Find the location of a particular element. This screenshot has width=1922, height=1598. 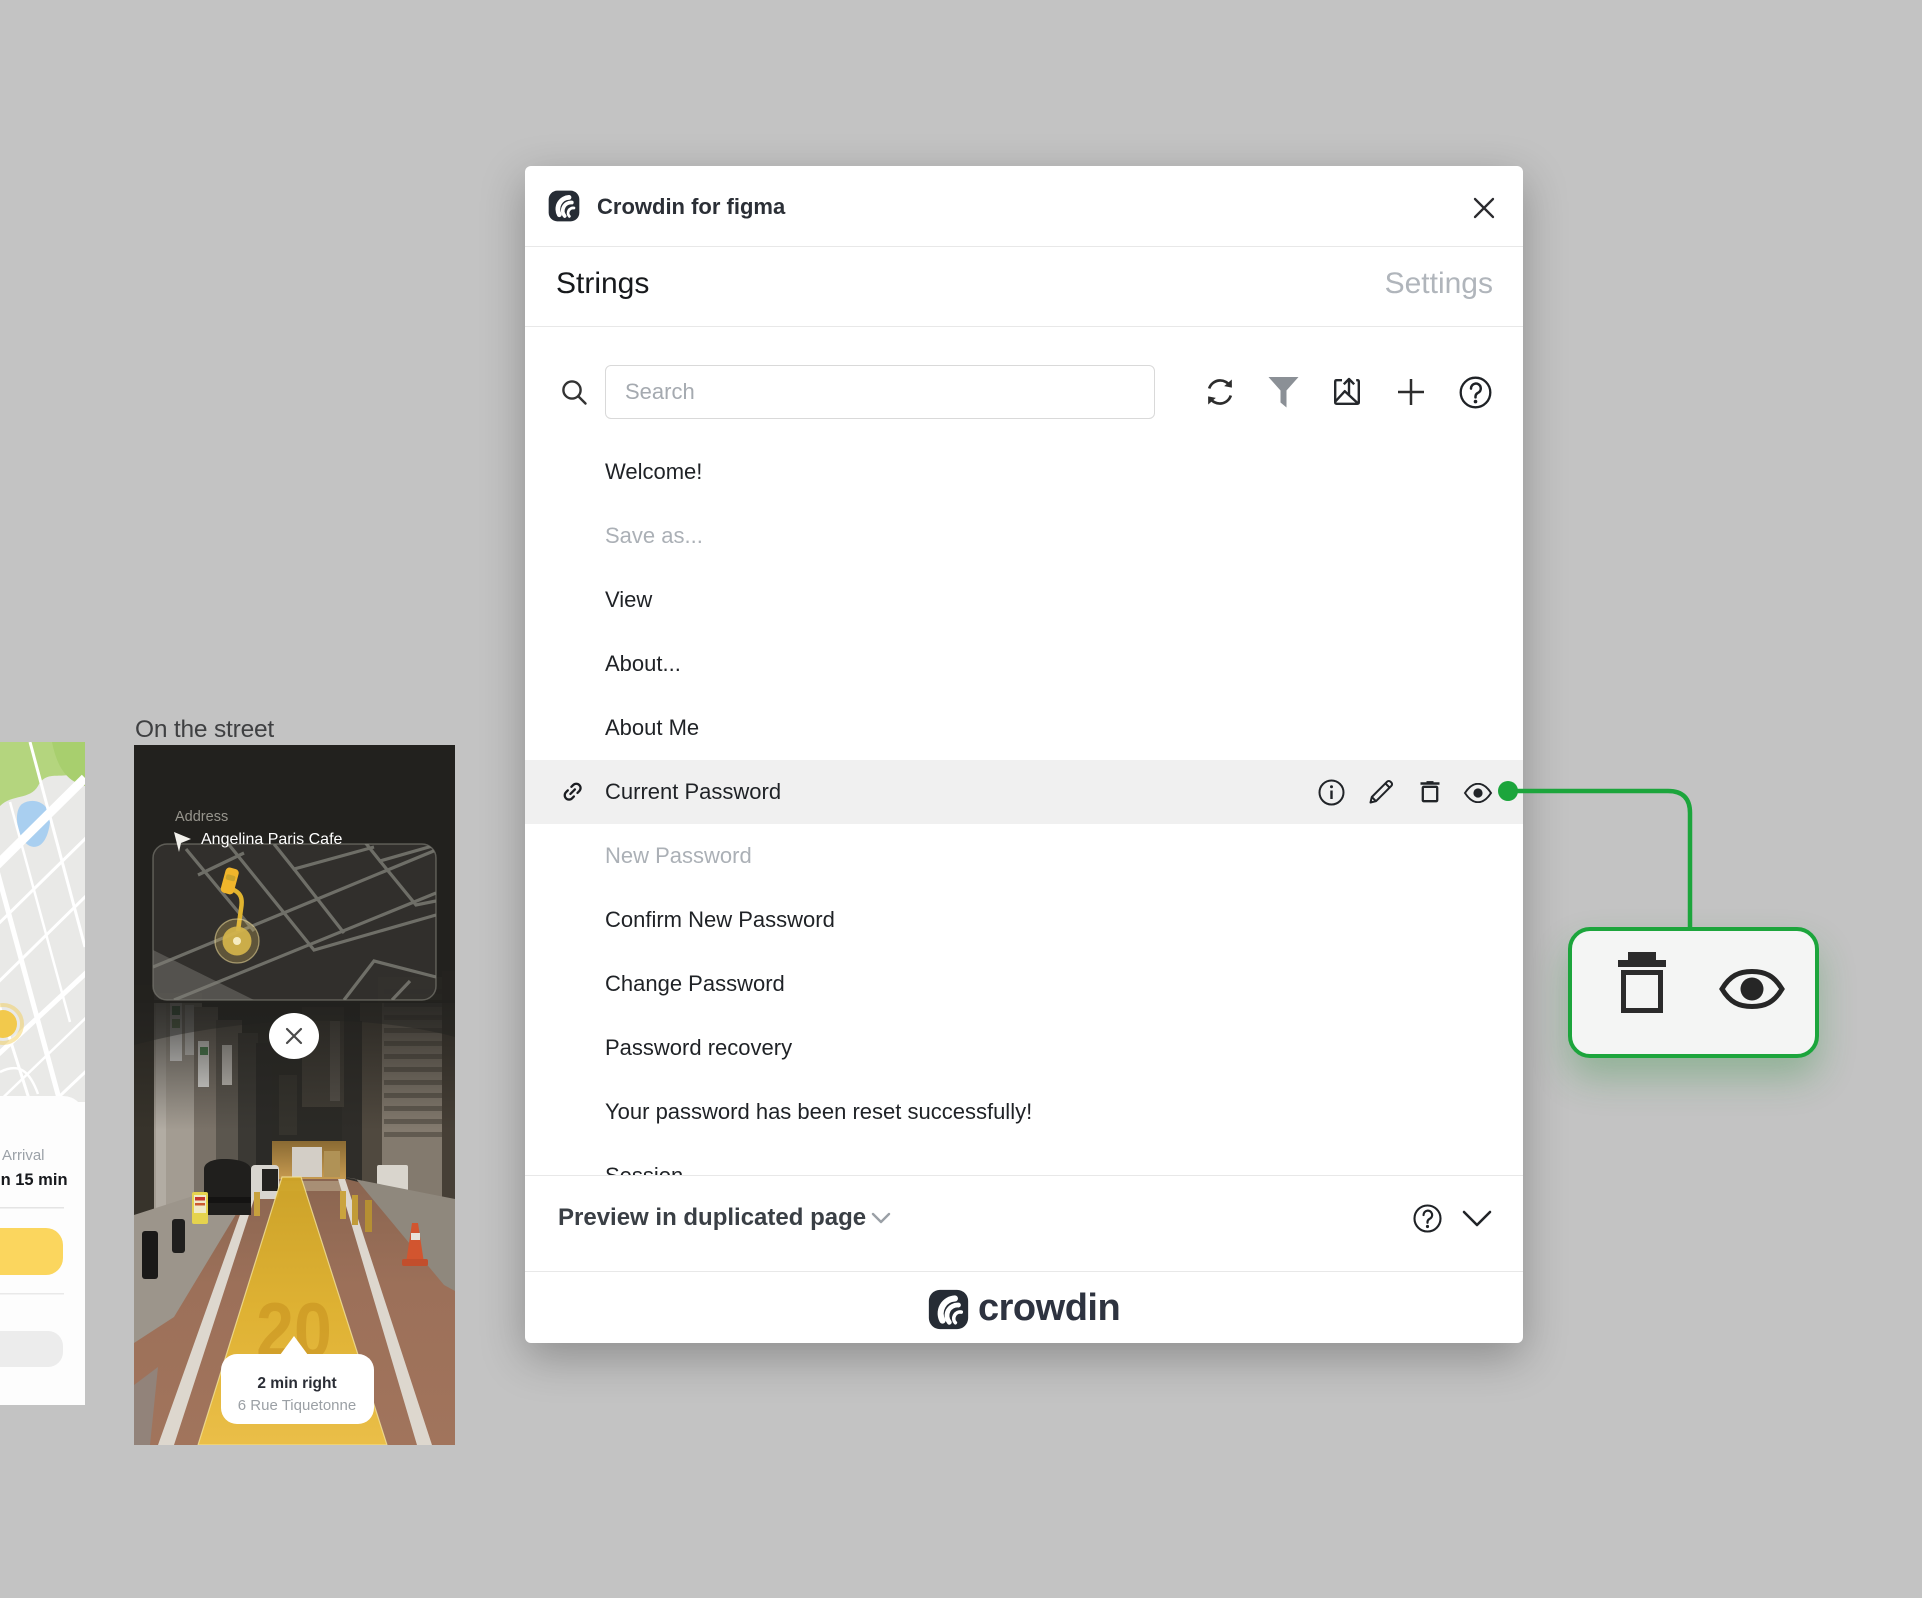

svg-text: Angelina Paris Cafe is located at coordinates (272, 839).